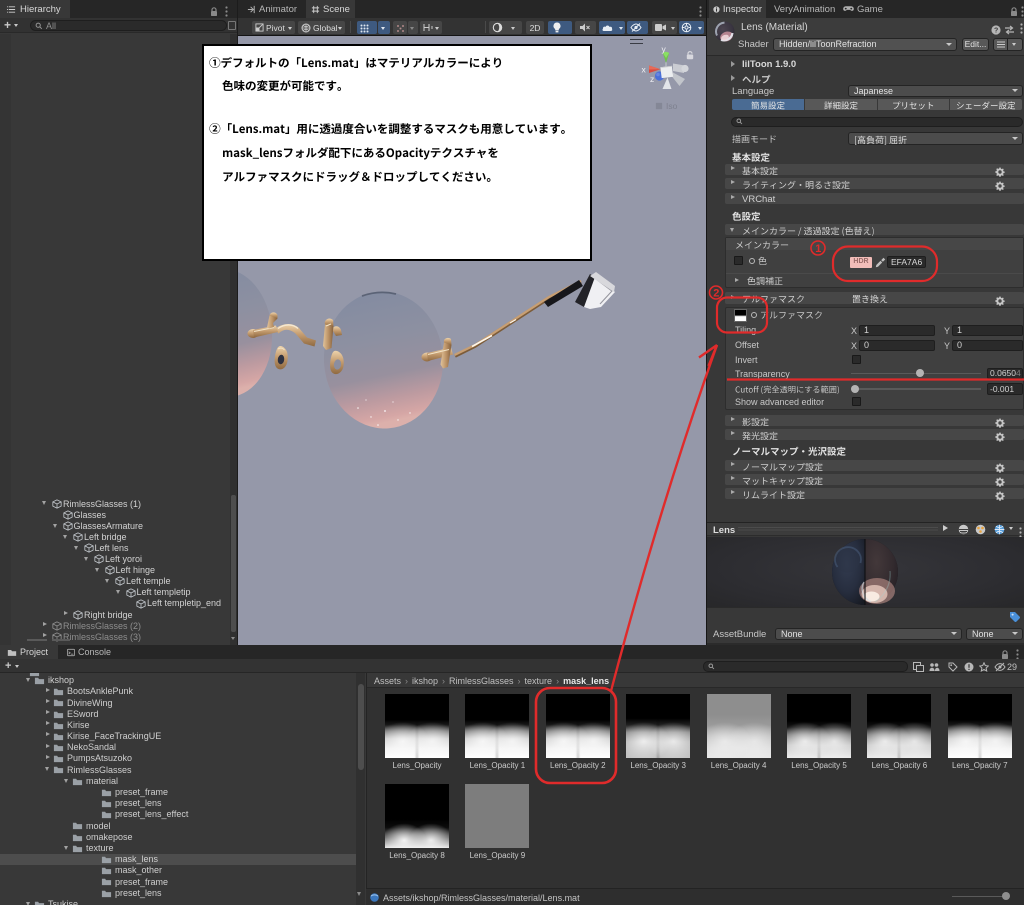 The width and height of the screenshot is (1024, 905). Describe the element at coordinates (644, 70) in the screenshot. I see `svg-text: x` at that location.